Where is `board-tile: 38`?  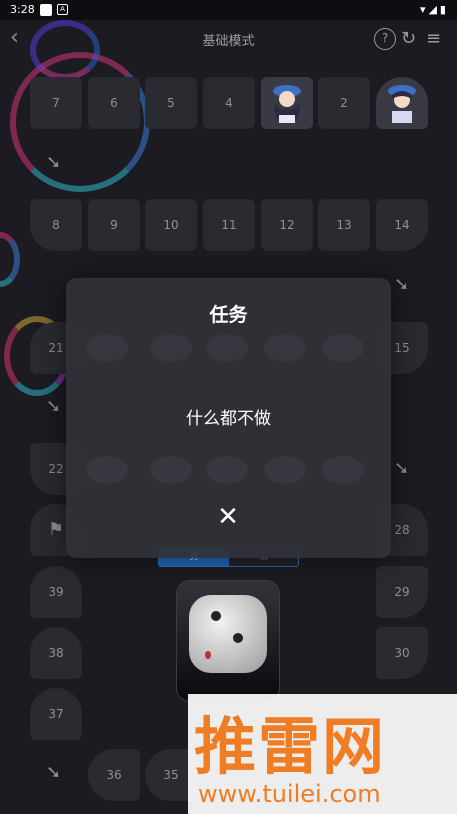
board-tile: 38 is located at coordinates (56, 653).